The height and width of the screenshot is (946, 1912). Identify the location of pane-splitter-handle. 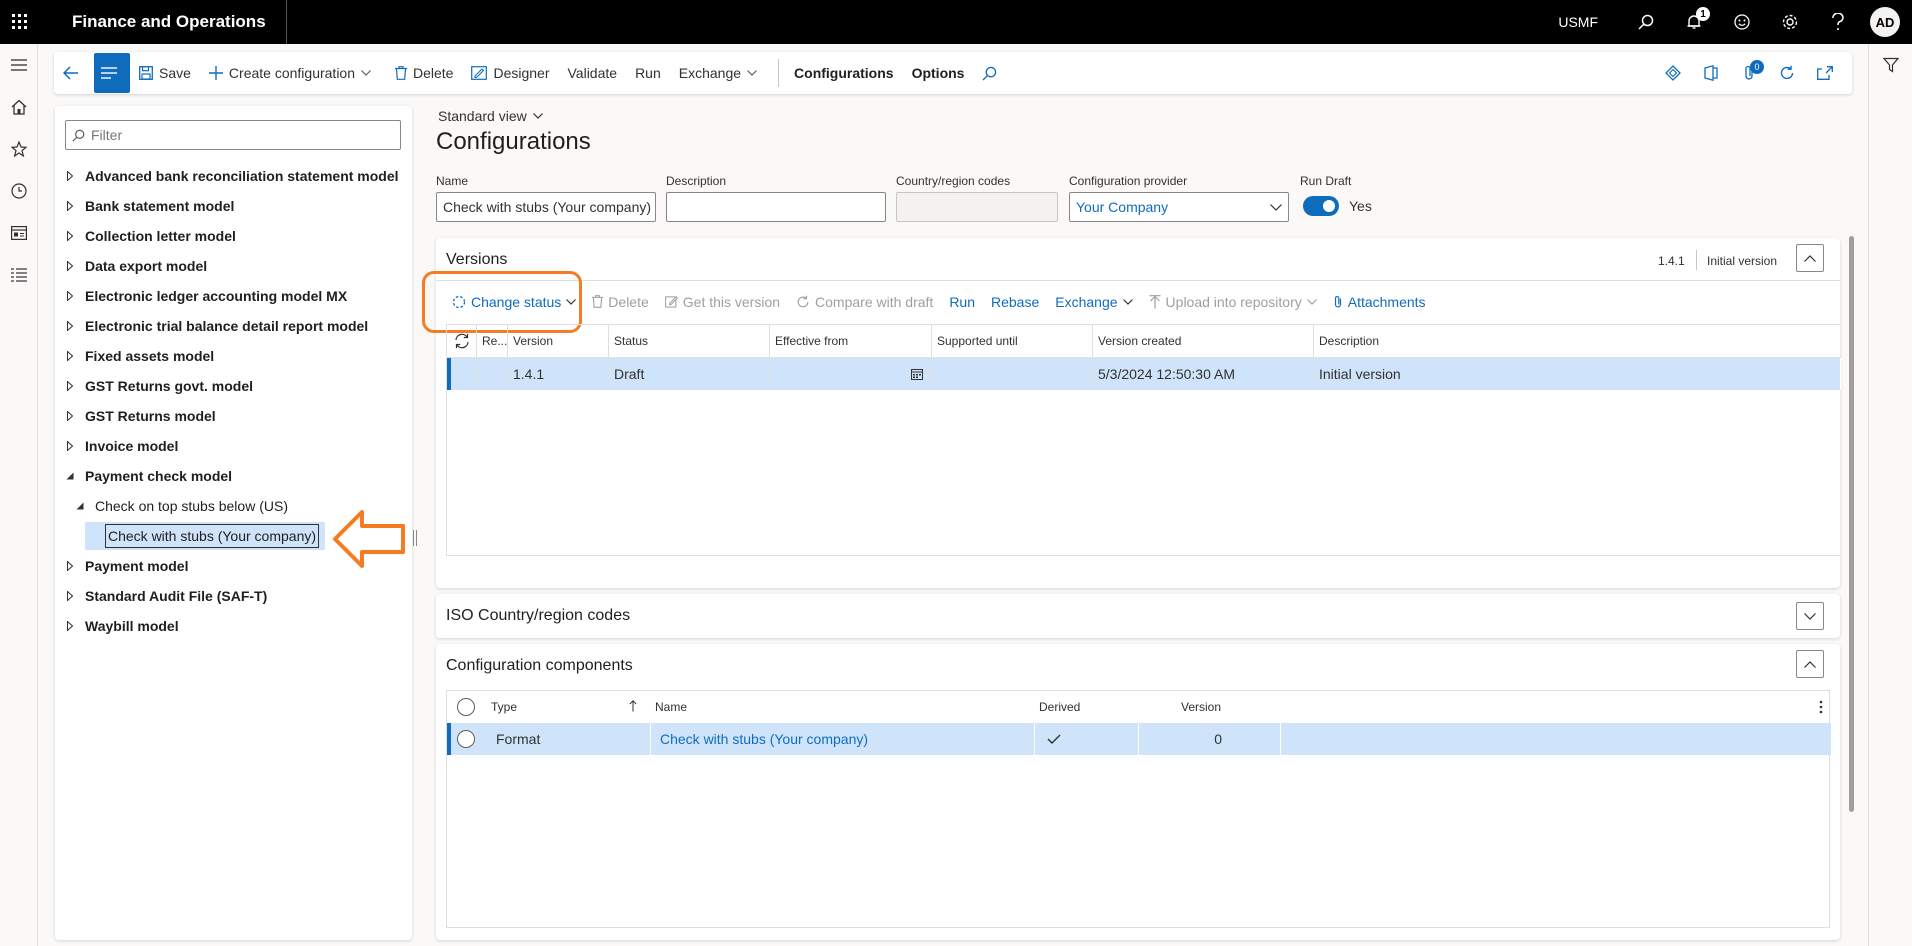
(415, 538).